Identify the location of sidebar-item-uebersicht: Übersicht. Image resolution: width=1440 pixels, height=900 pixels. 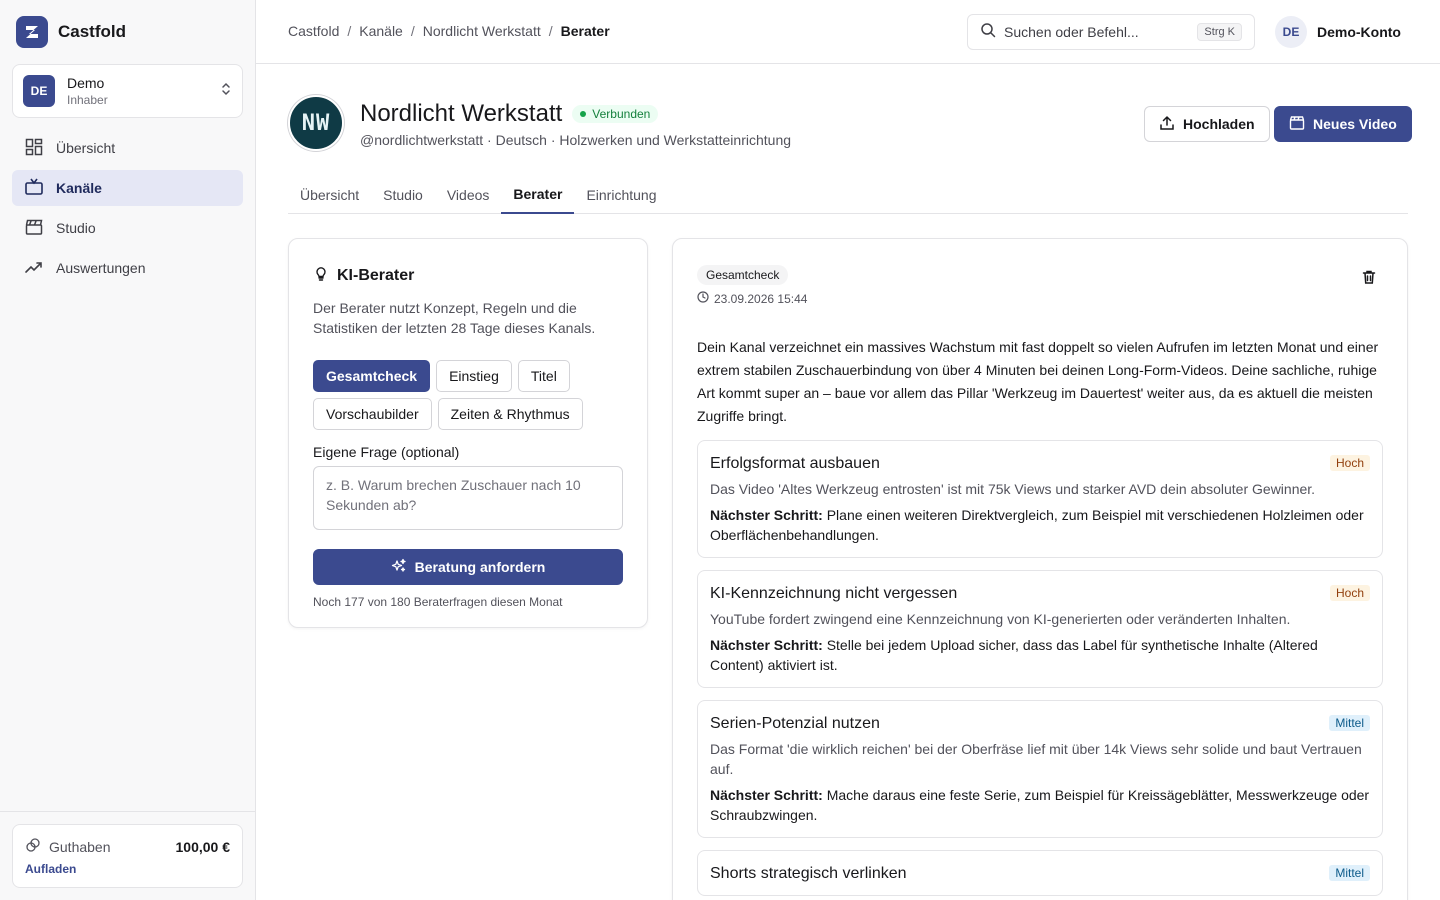
(127, 148).